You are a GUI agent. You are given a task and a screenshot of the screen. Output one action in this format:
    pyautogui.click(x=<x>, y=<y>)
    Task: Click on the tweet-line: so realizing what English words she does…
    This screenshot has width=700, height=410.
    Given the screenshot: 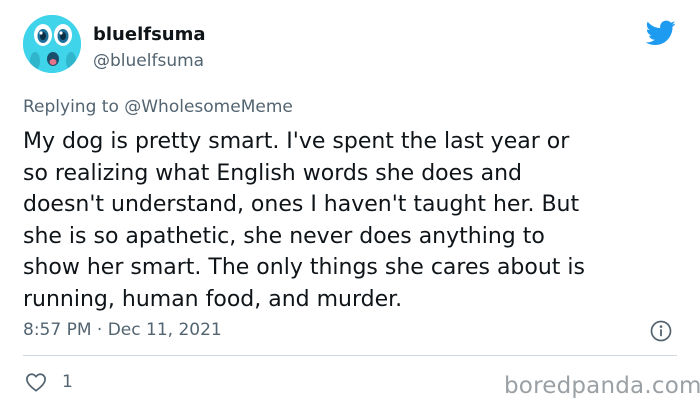 What is the action you would take?
    pyautogui.click(x=273, y=173)
    